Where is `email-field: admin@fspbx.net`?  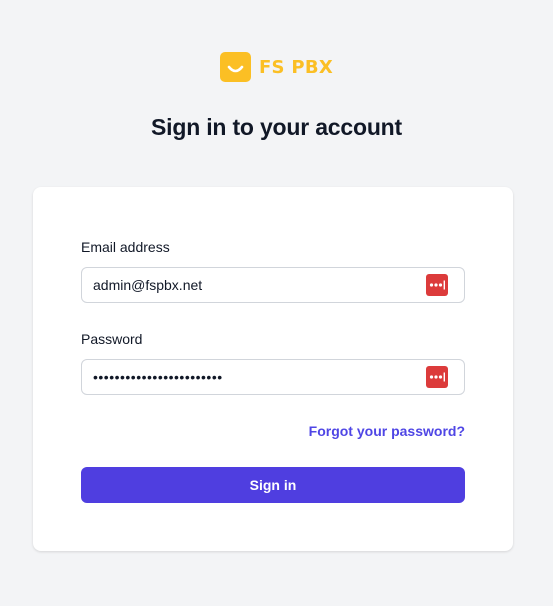 email-field: admin@fspbx.net is located at coordinates (273, 285).